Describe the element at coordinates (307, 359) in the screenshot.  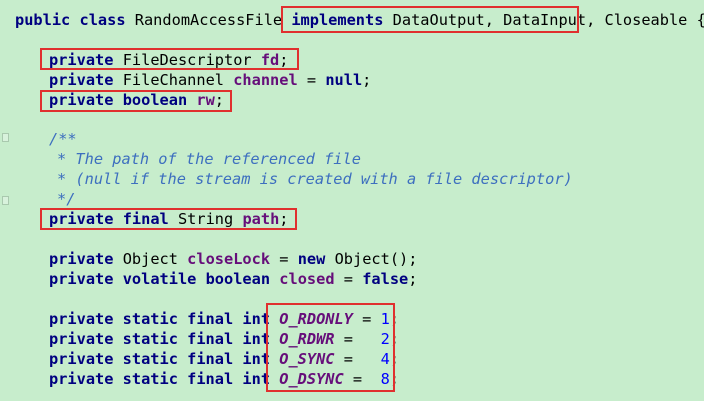
I see `constant-name: O_SYNC` at that location.